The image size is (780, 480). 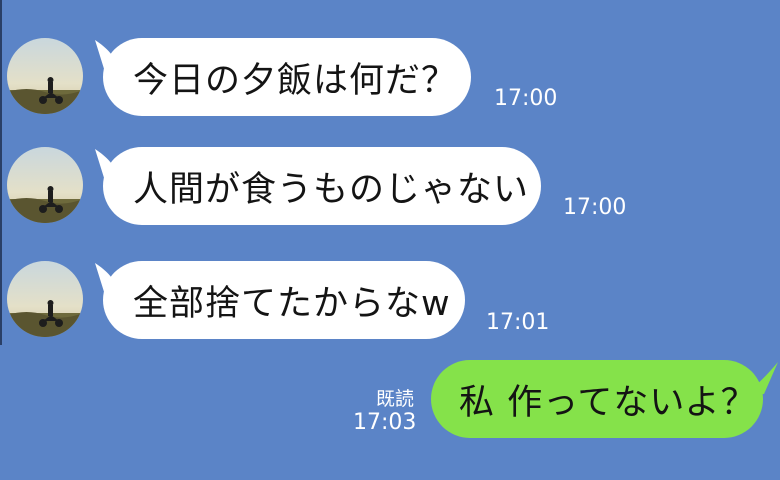 I want to click on message-timestamp: 17:01, so click(x=518, y=322).